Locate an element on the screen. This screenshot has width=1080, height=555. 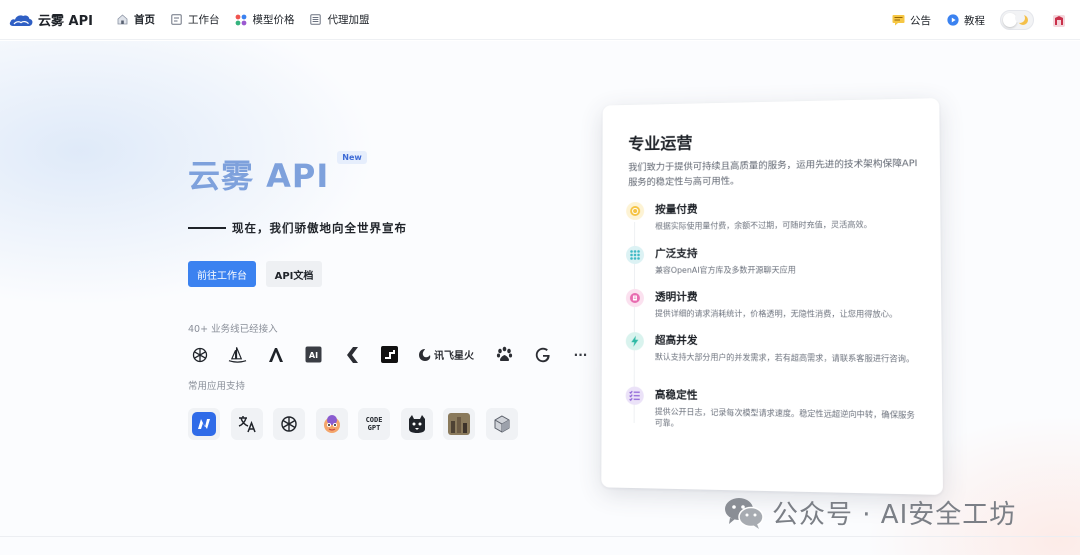
nav-label: 首页 is located at coordinates (144, 19).